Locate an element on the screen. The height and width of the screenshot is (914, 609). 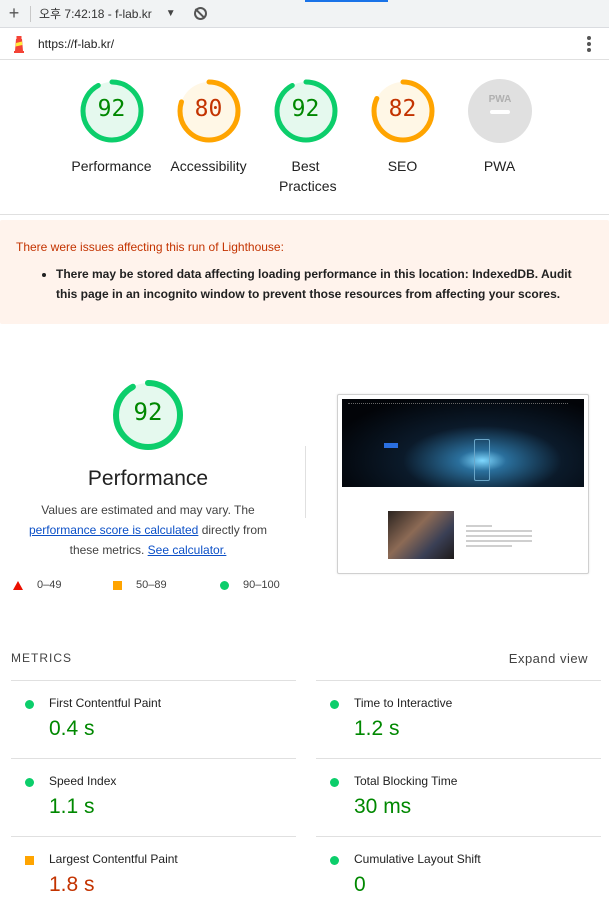
gauge-label: Accessibility is located at coordinates (208, 166).